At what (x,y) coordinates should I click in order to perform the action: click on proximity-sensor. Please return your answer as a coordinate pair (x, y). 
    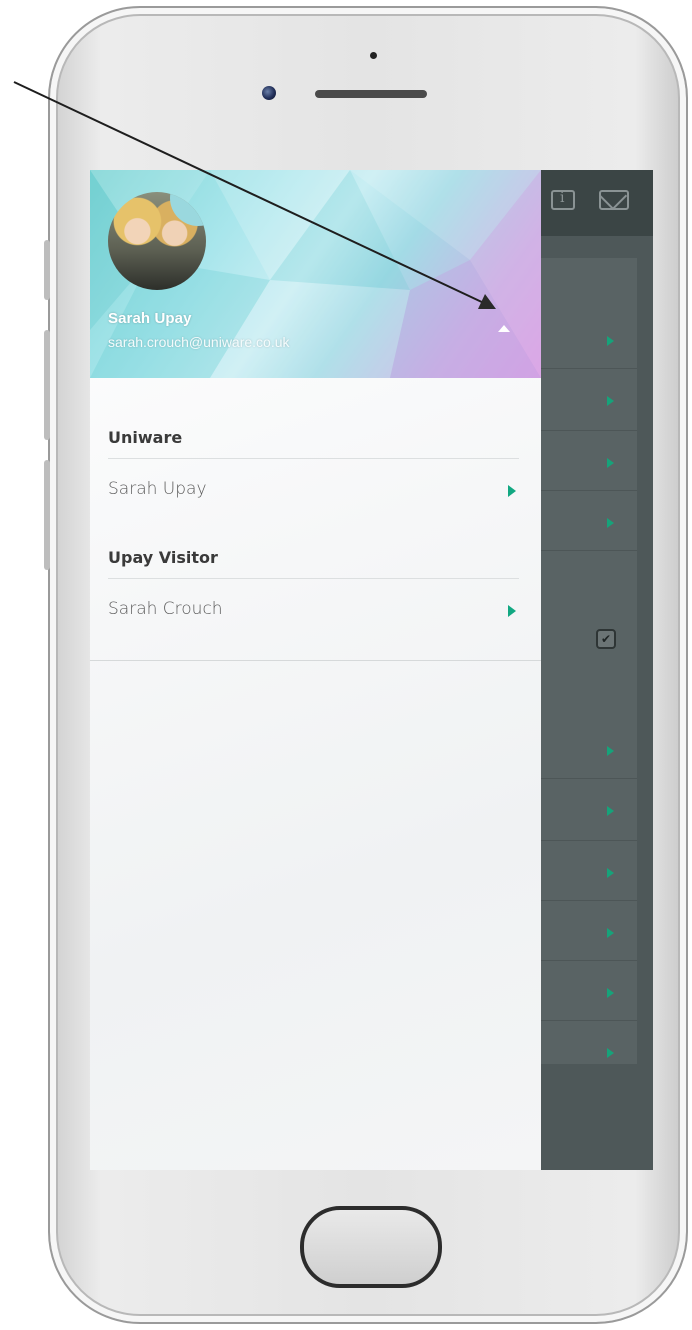
    Looking at the image, I should click on (373, 55).